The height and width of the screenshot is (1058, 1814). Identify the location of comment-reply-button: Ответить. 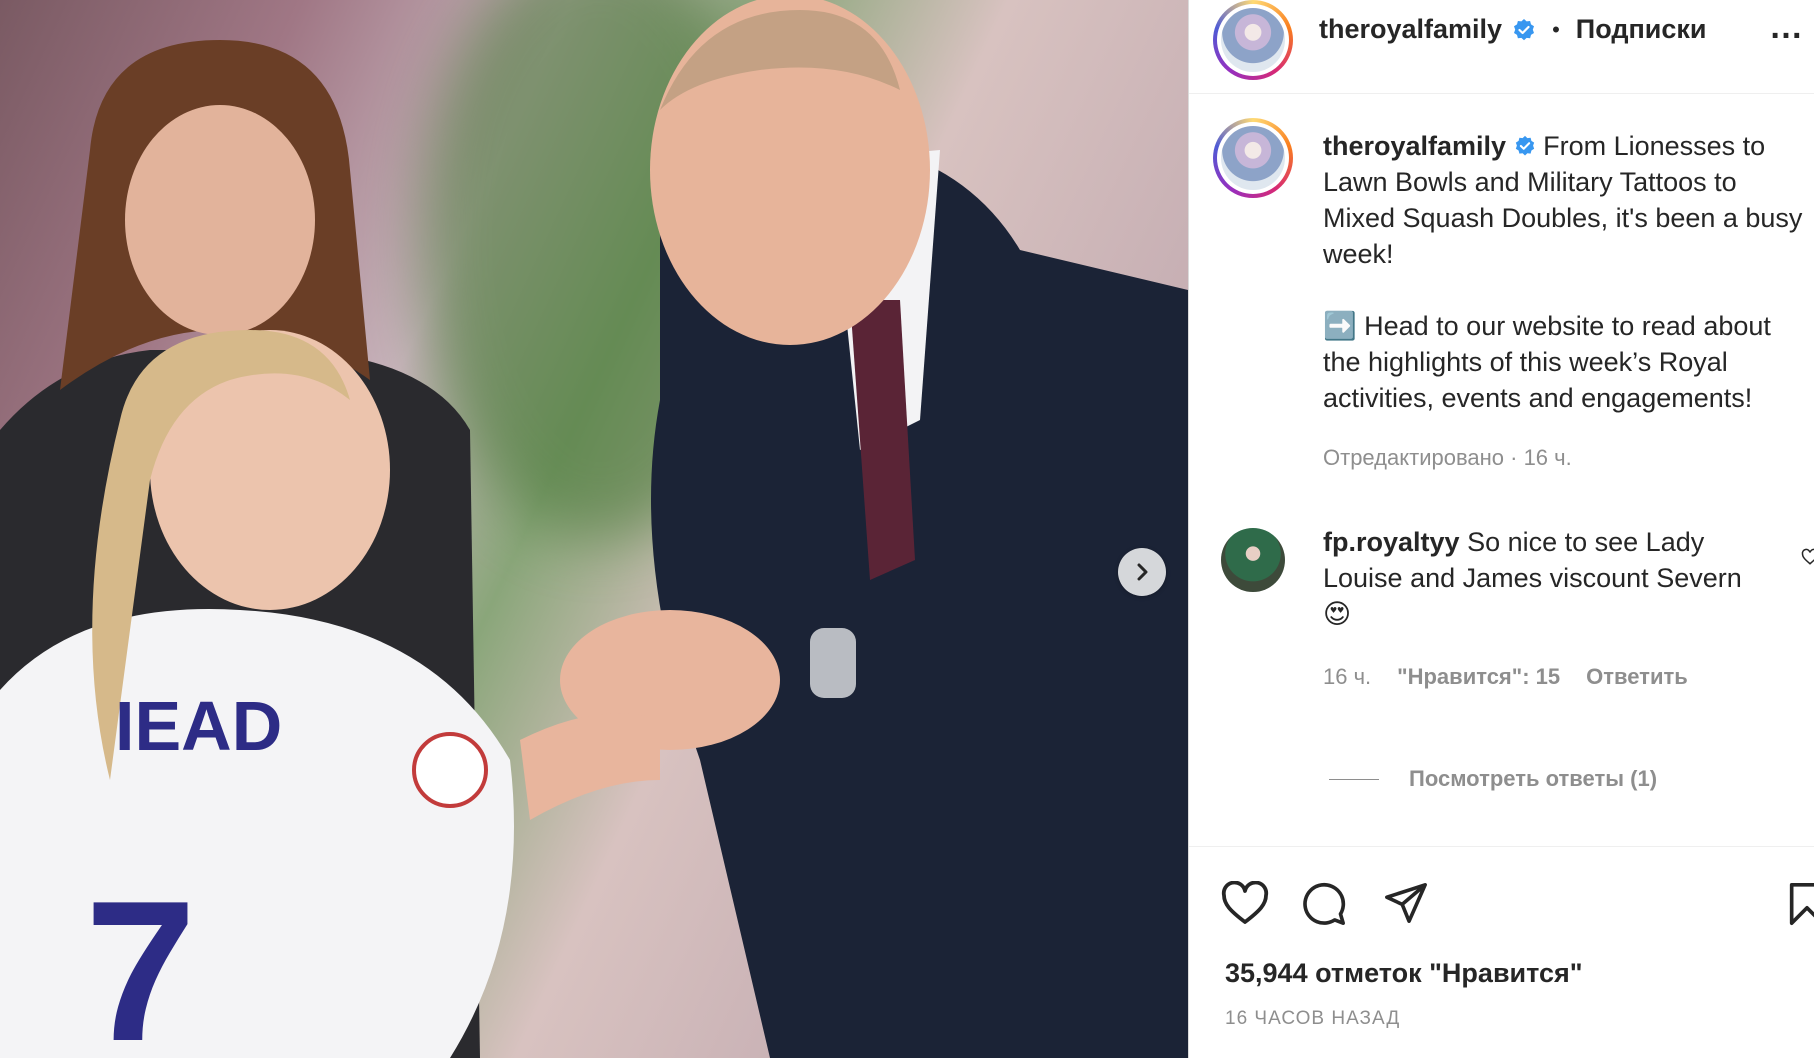
(1637, 677).